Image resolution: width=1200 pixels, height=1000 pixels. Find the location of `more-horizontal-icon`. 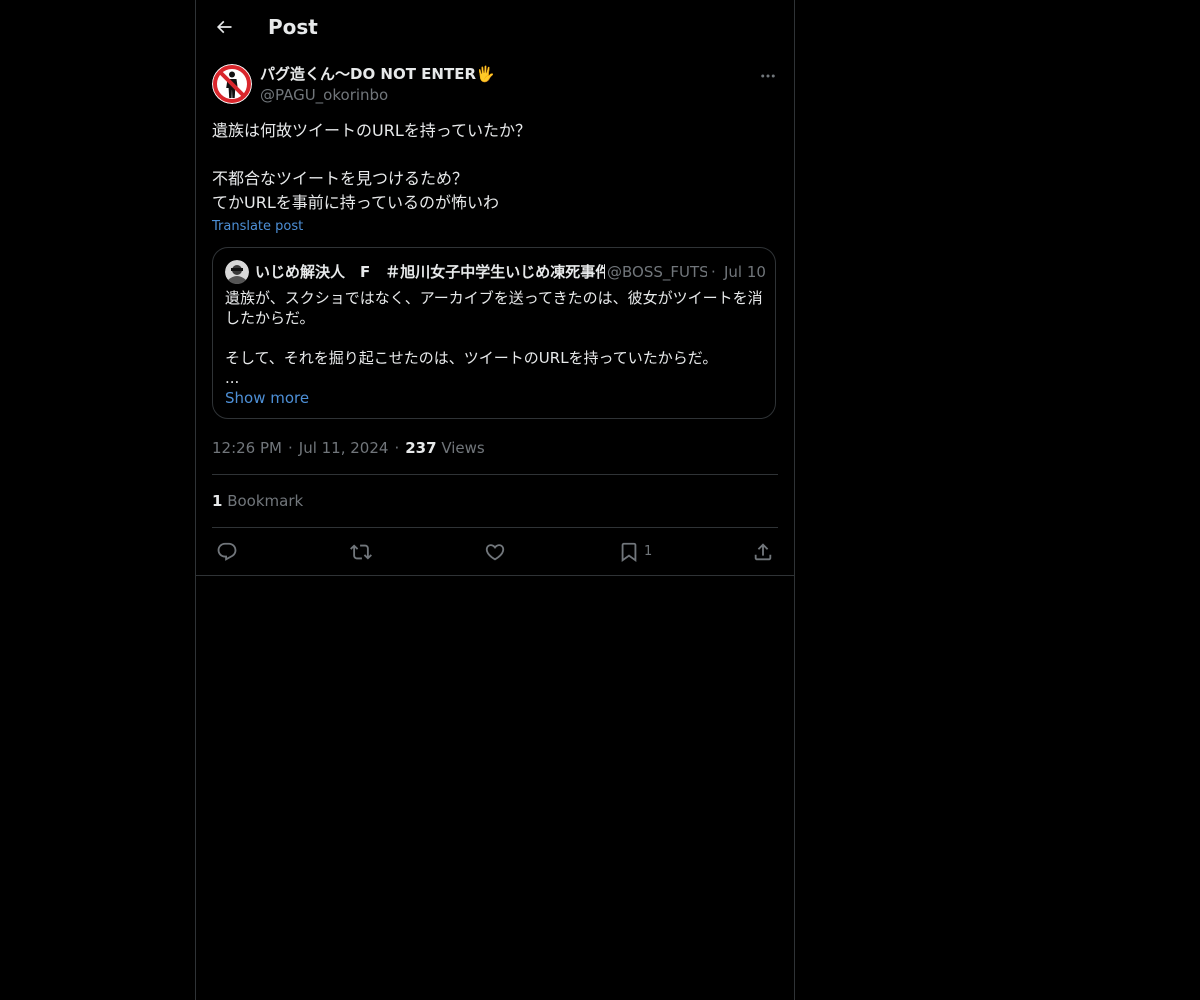

more-horizontal-icon is located at coordinates (768, 76).